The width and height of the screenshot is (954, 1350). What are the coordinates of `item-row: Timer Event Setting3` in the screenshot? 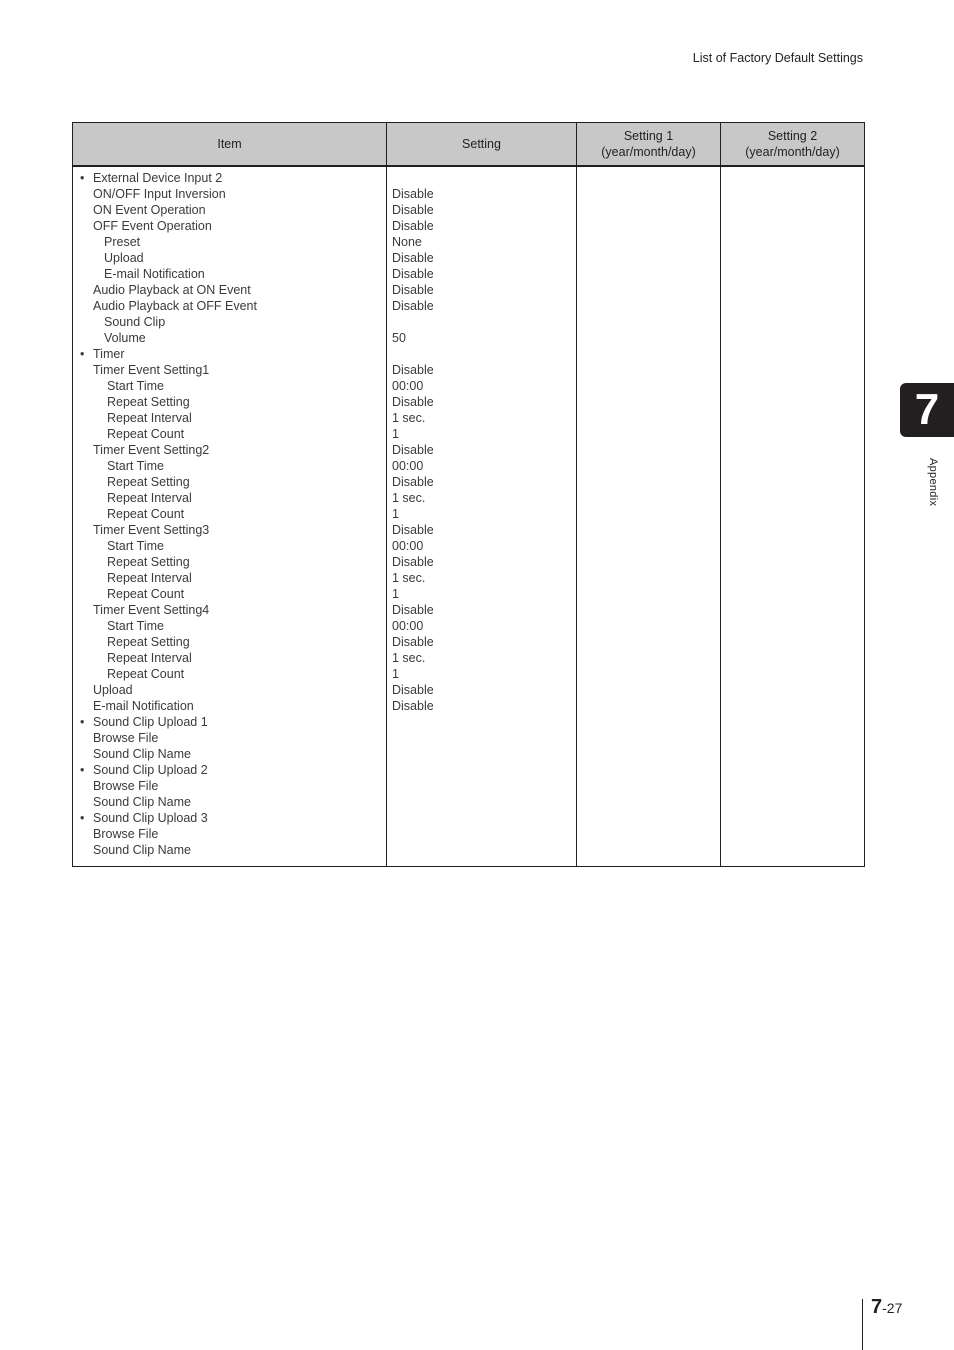 It's located at (229, 530).